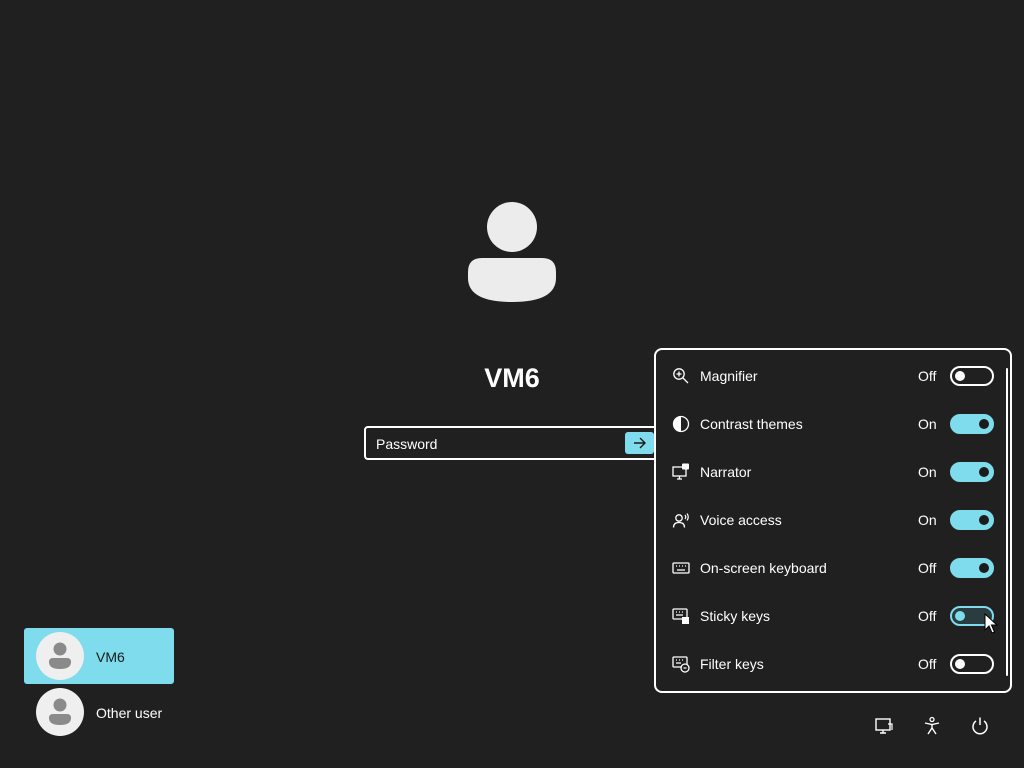 This screenshot has height=768, width=1024. Describe the element at coordinates (972, 472) in the screenshot. I see `narrator-toggle` at that location.